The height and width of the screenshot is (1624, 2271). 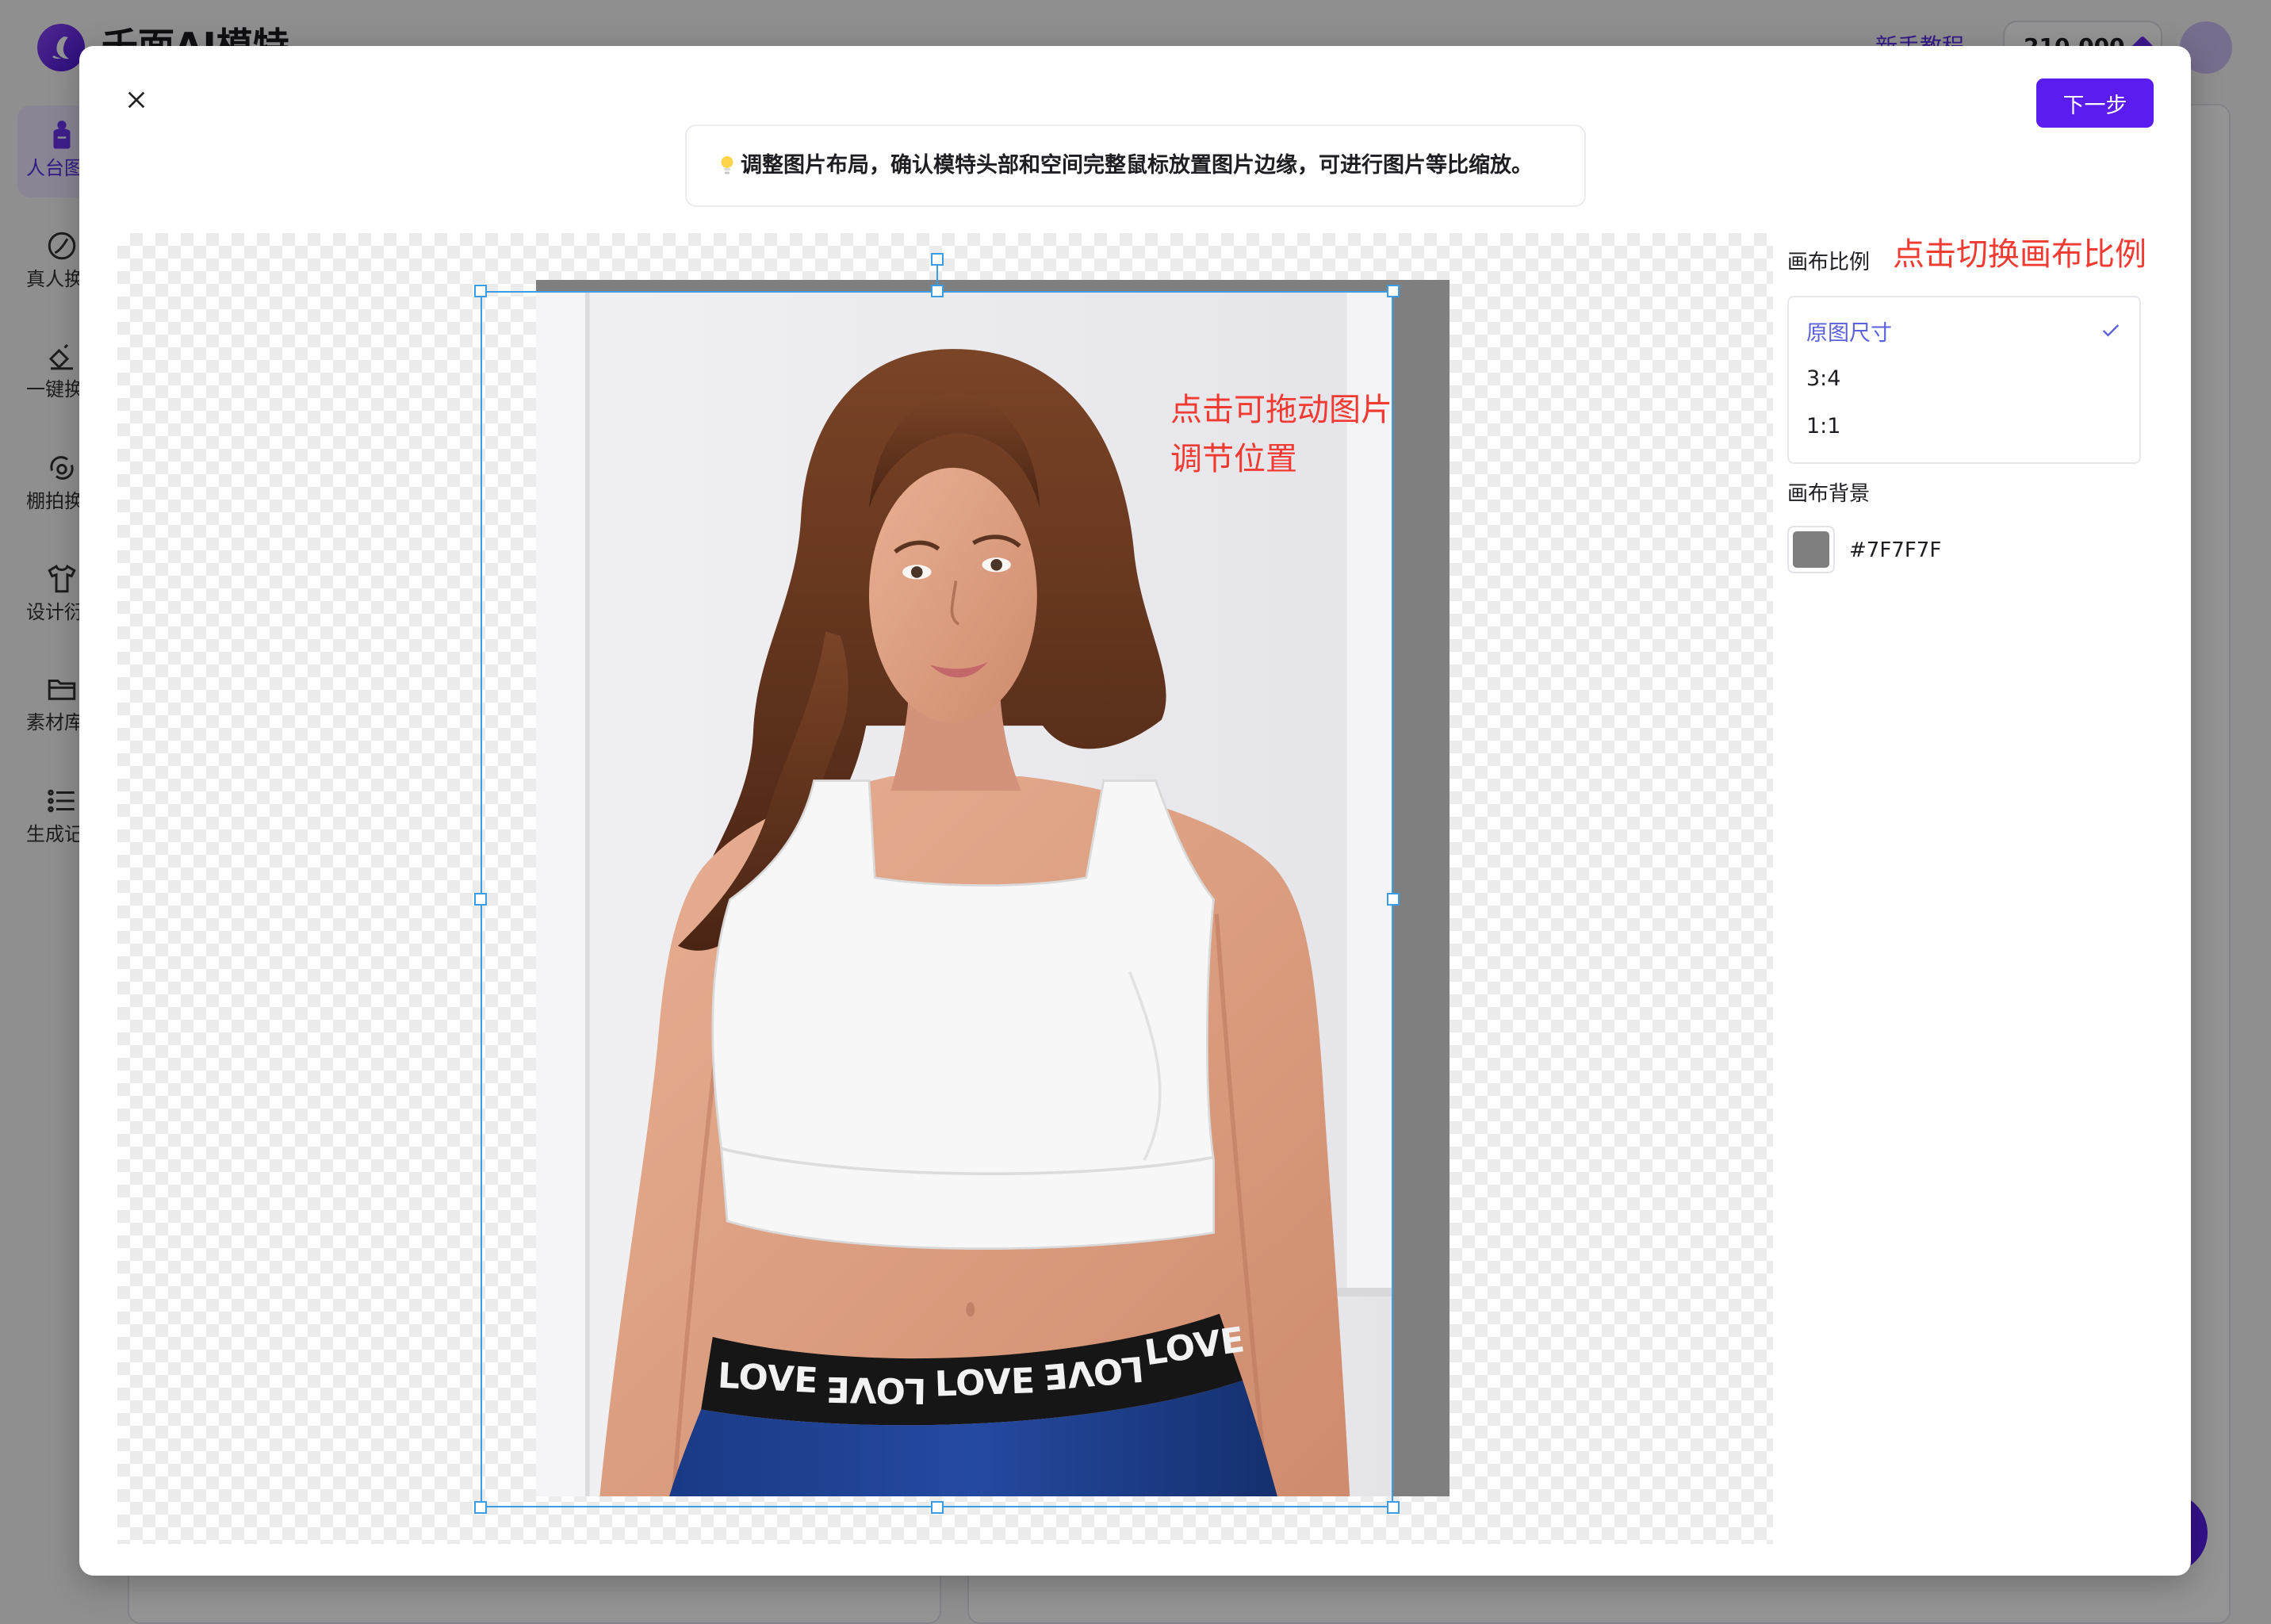 I want to click on canvas-ratio-label: 画布比例, so click(x=1829, y=262).